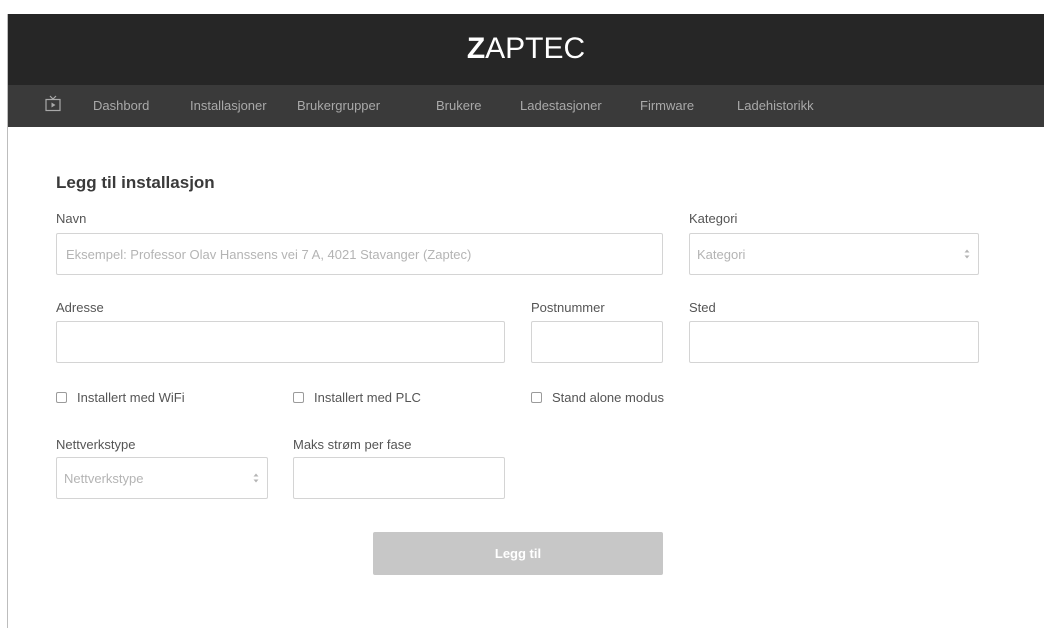 This screenshot has height=628, width=1044. What do you see at coordinates (597, 342) in the screenshot?
I see `postal-input` at bounding box center [597, 342].